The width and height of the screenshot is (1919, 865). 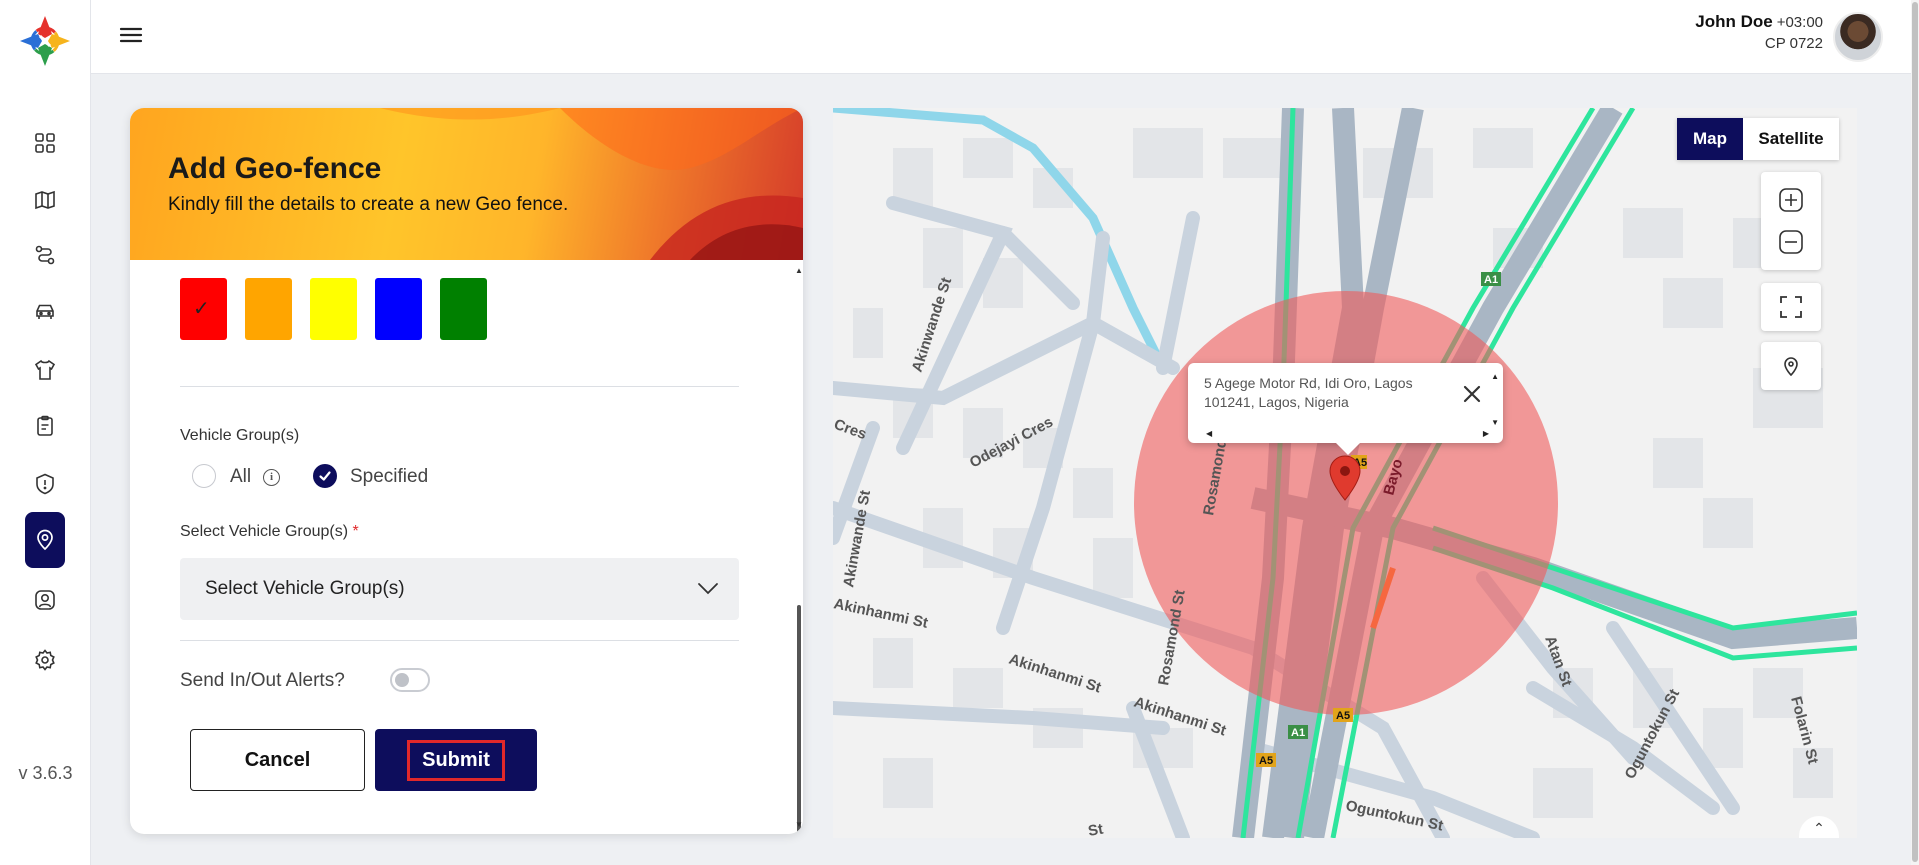 What do you see at coordinates (402, 680) in the screenshot?
I see `toggle-knob` at bounding box center [402, 680].